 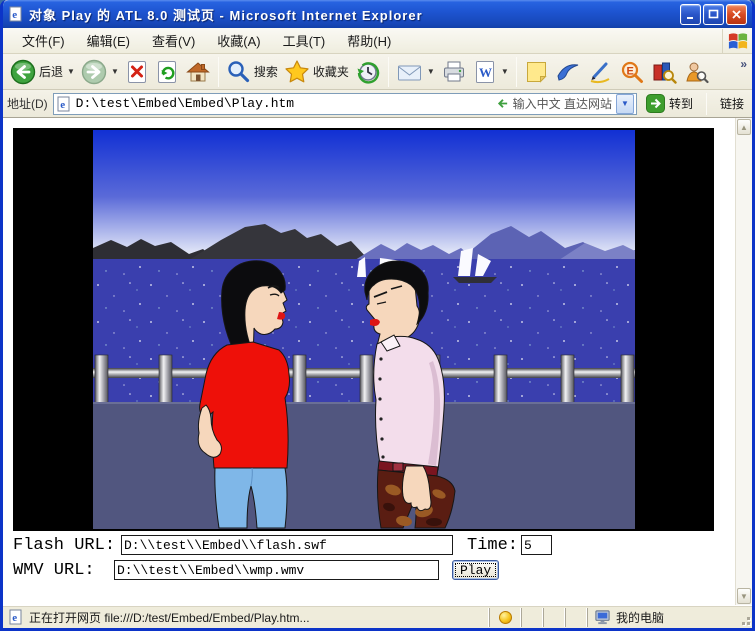 I want to click on refresh-icon, so click(x=166, y=71).